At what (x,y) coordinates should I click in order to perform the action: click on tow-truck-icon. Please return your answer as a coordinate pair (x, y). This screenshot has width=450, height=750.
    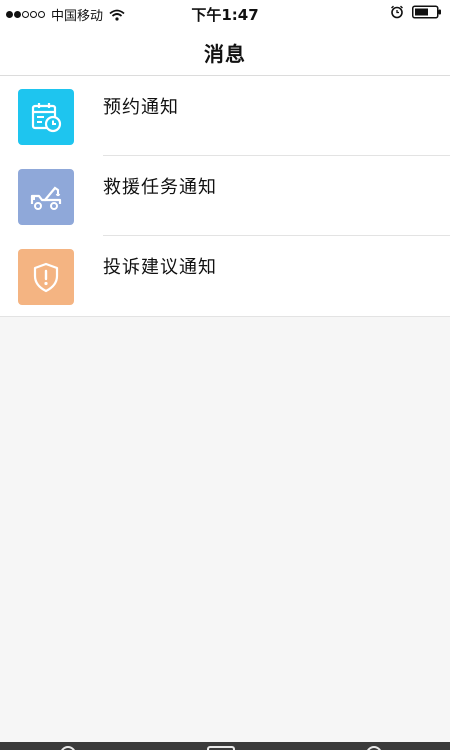
    Looking at the image, I should click on (46, 197).